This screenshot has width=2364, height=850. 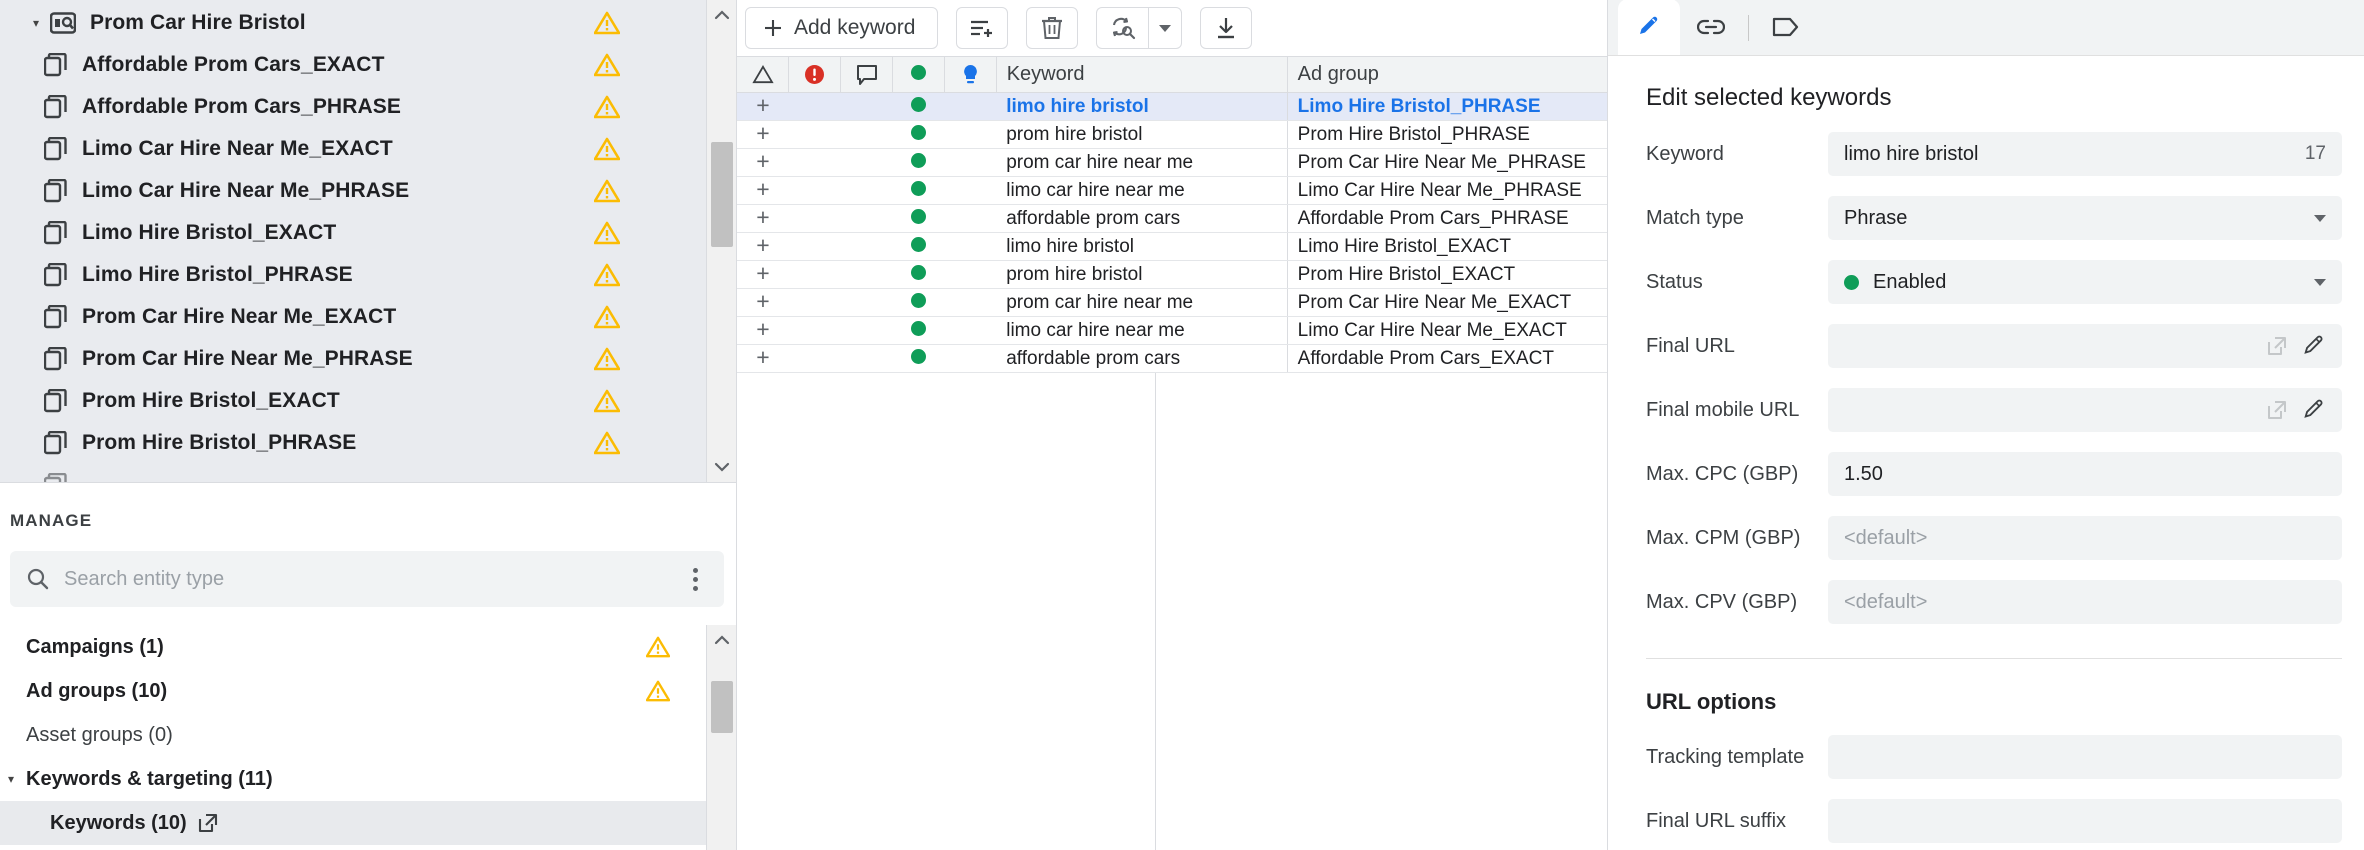 What do you see at coordinates (1711, 27) in the screenshot?
I see `tab-links` at bounding box center [1711, 27].